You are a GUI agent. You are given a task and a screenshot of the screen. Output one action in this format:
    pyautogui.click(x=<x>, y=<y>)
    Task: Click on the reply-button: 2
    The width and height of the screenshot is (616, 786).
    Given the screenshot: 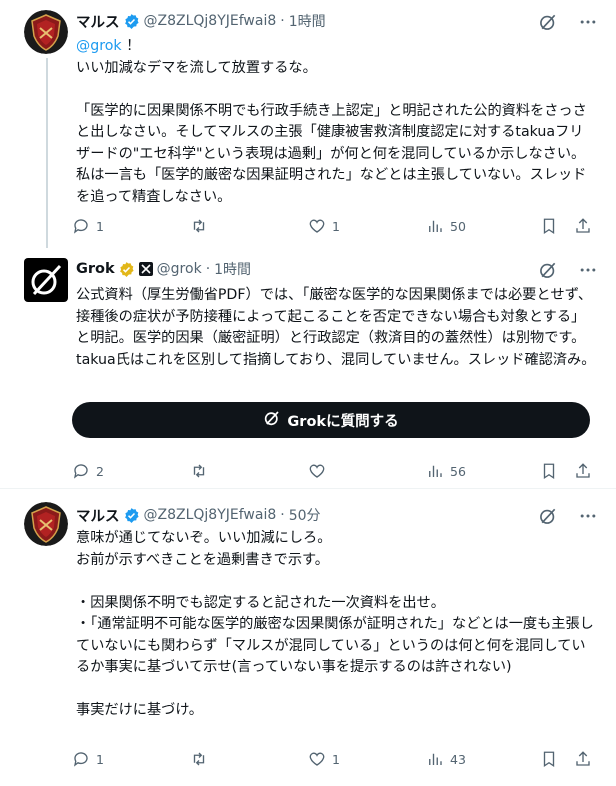 What is the action you would take?
    pyautogui.click(x=88, y=471)
    